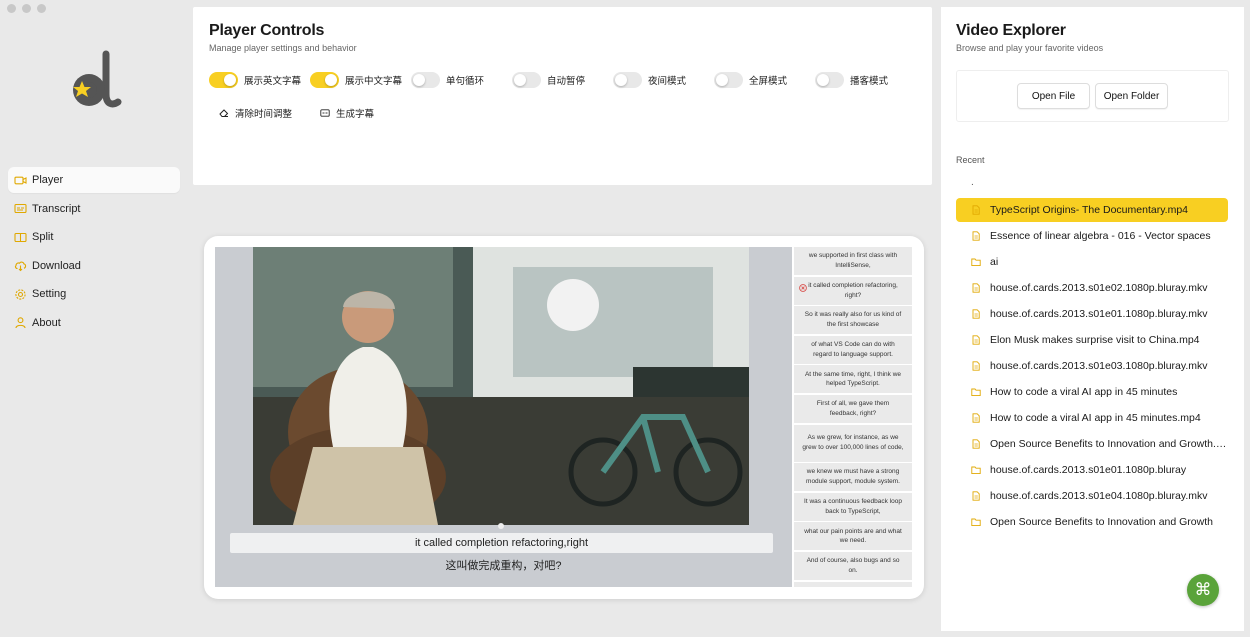  I want to click on error-icon, so click(803, 287).